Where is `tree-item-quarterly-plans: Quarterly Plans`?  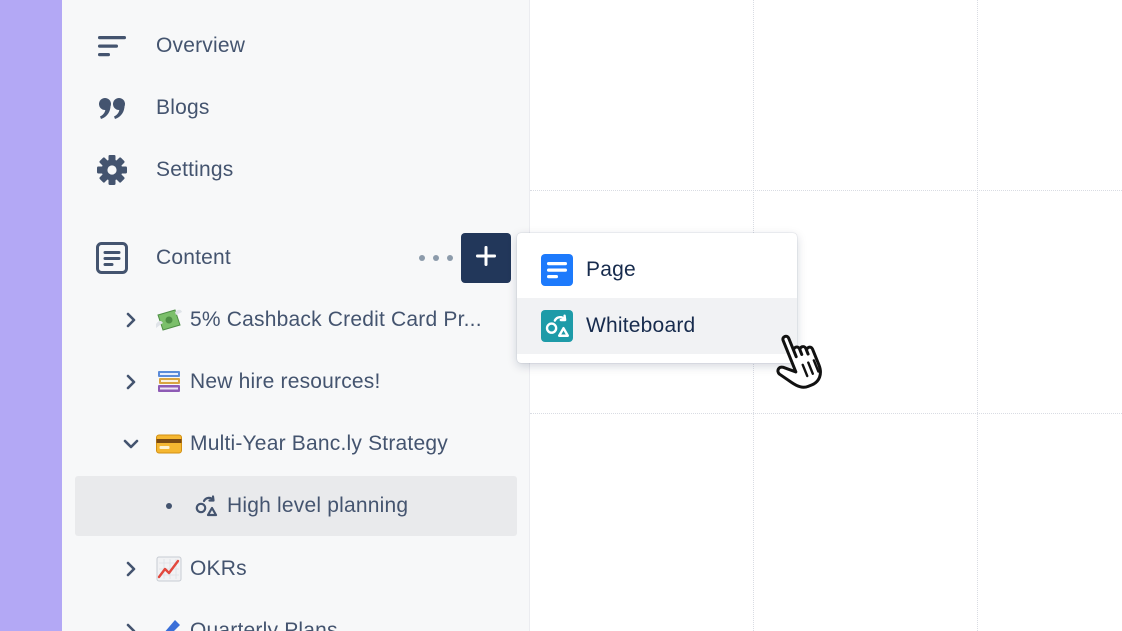
tree-item-quarterly-plans: Quarterly Plans is located at coordinates (296, 616).